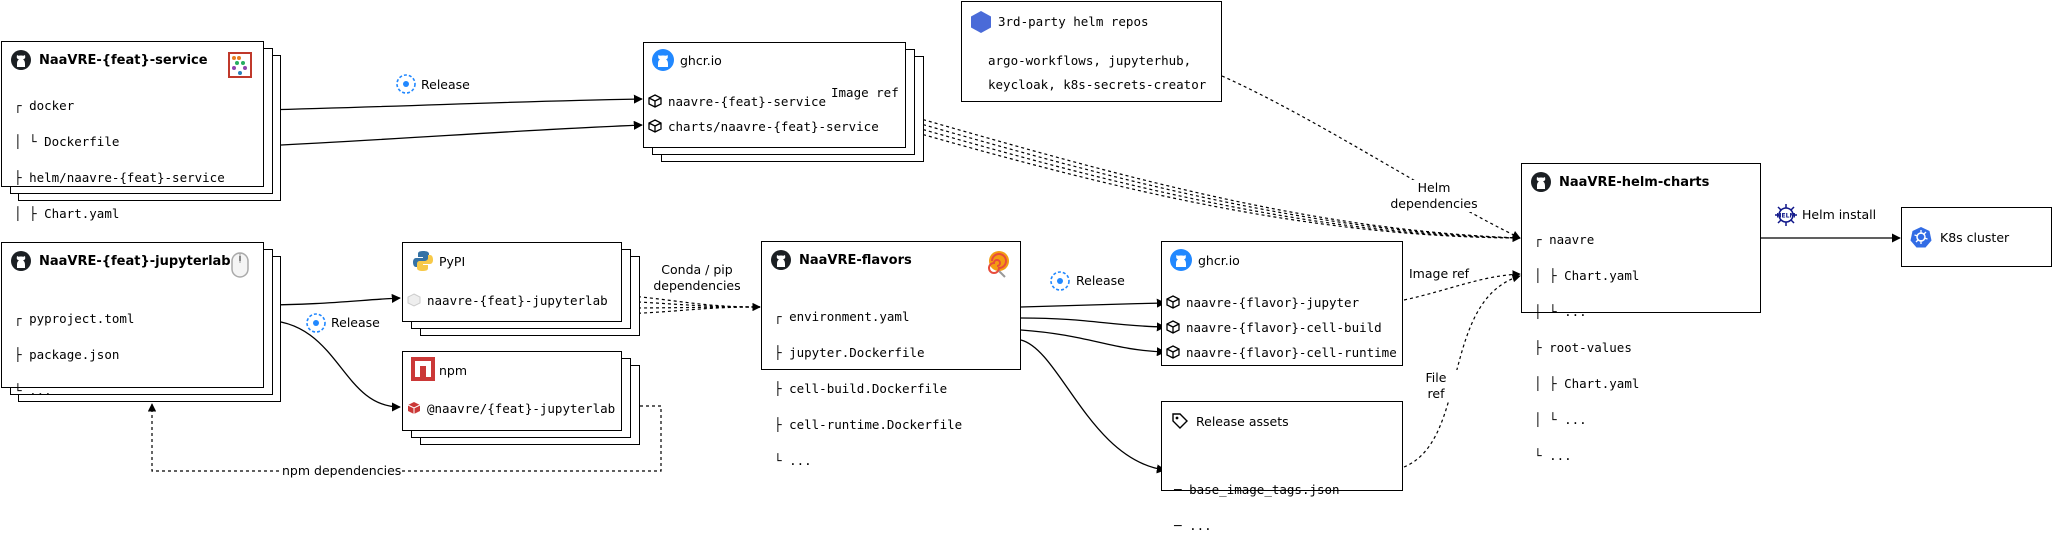 The height and width of the screenshot is (557, 2054). Describe the element at coordinates (1093, 343) in the screenshot. I see `edge-flavors-to-cell-runtime` at that location.